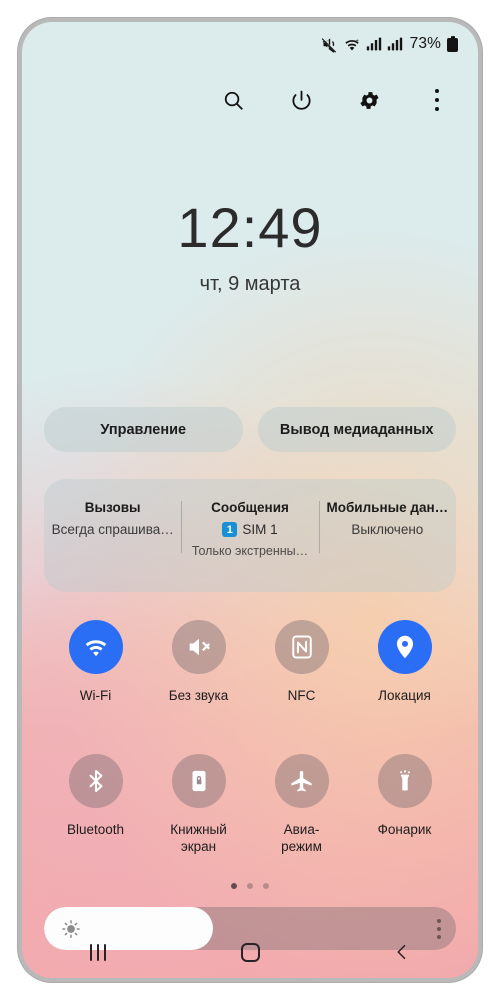 The width and height of the screenshot is (500, 1000). I want to click on toggle-nfc: NFC, so click(301, 662).